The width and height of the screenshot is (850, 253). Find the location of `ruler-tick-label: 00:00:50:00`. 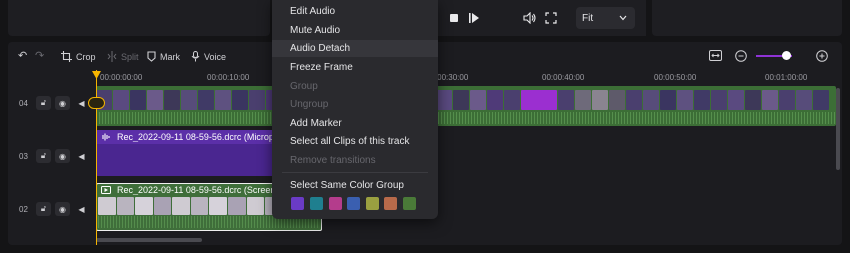

ruler-tick-label: 00:00:50:00 is located at coordinates (675, 77).